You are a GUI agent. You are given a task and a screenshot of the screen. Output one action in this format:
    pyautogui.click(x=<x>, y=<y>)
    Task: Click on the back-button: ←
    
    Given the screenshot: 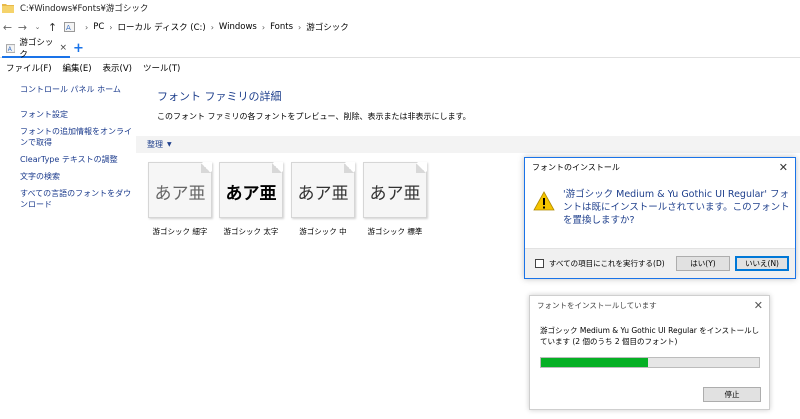 What is the action you would take?
    pyautogui.click(x=7, y=27)
    